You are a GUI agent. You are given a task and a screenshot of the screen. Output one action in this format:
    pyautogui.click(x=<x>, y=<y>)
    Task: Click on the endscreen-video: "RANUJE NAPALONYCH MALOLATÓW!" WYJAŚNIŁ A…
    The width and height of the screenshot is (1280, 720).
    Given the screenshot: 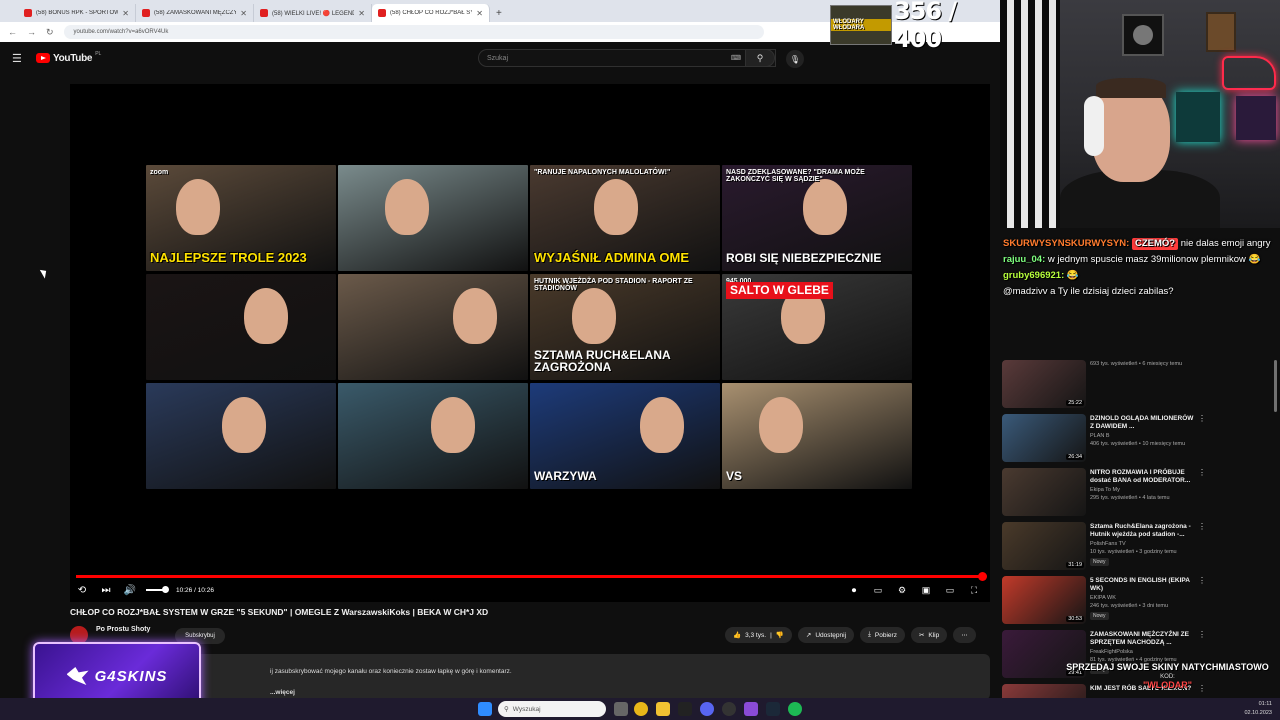 What is the action you would take?
    pyautogui.click(x=625, y=218)
    